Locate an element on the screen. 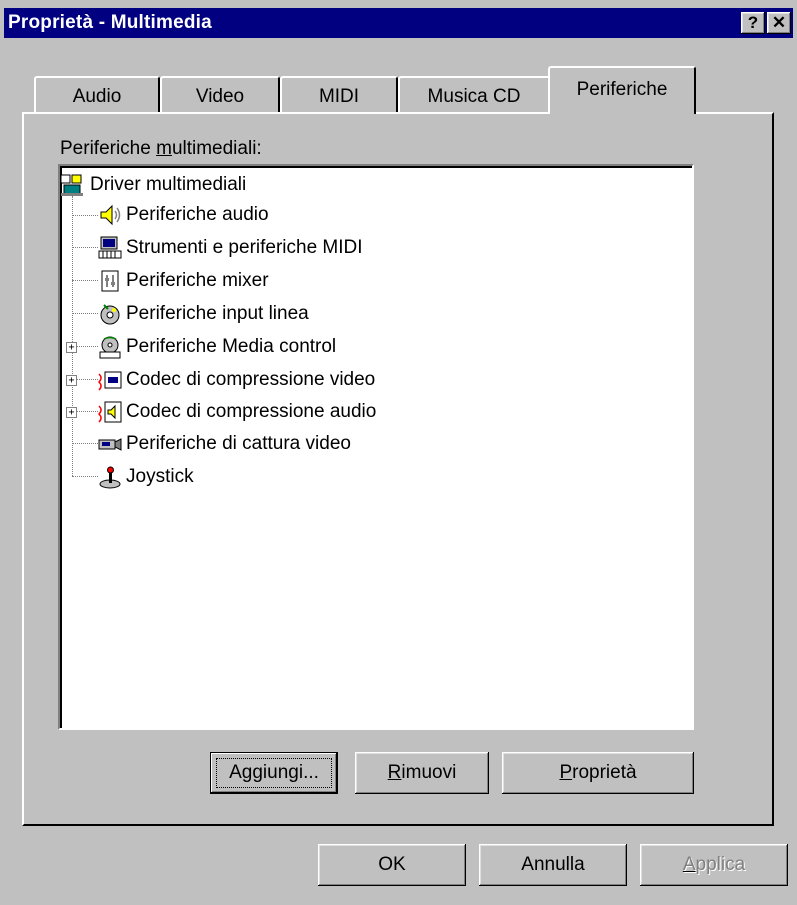 This screenshot has height=905, width=797. title-bar: Proprietà - Multimedia ? ✕ is located at coordinates (398, 23).